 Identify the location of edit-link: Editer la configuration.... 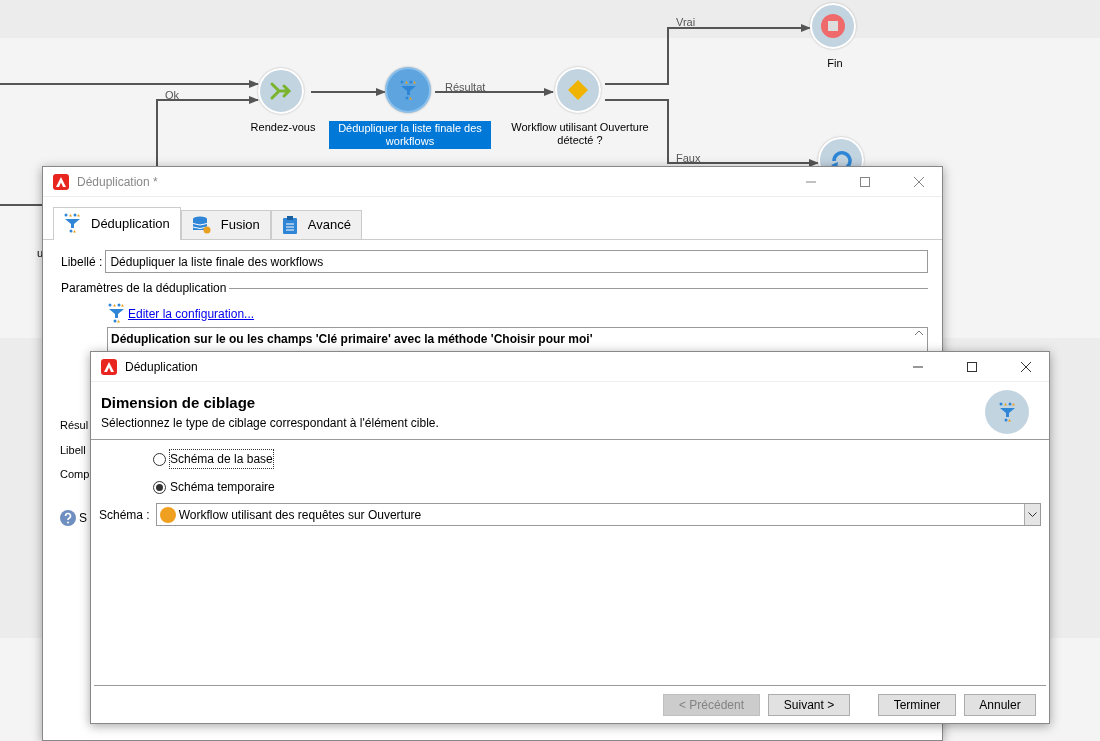
(191, 313).